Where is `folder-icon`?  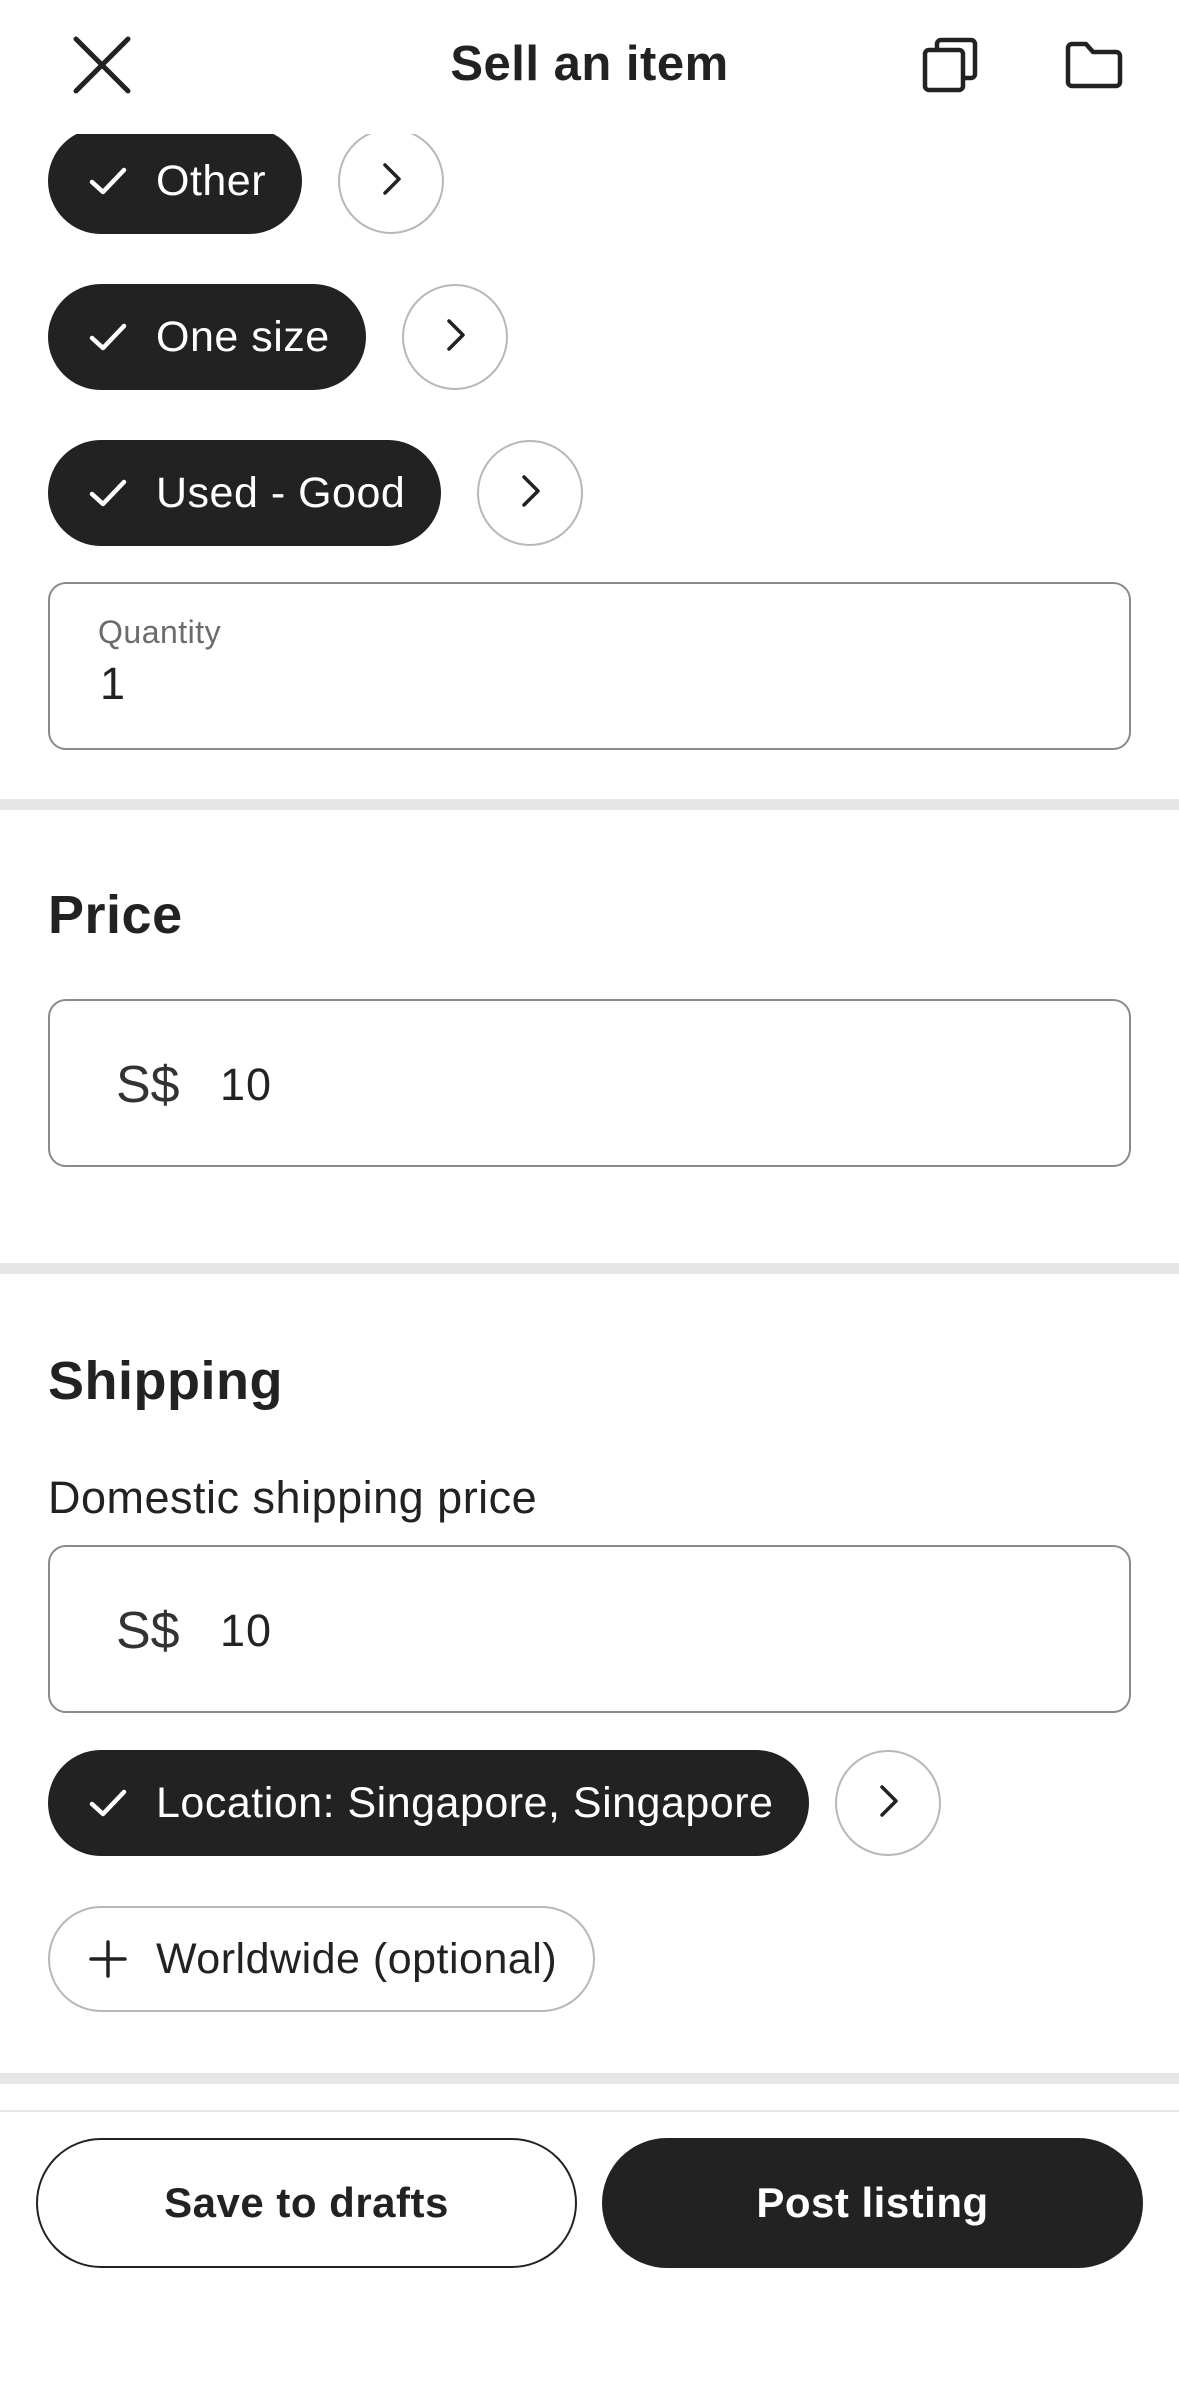
folder-icon is located at coordinates (1094, 67).